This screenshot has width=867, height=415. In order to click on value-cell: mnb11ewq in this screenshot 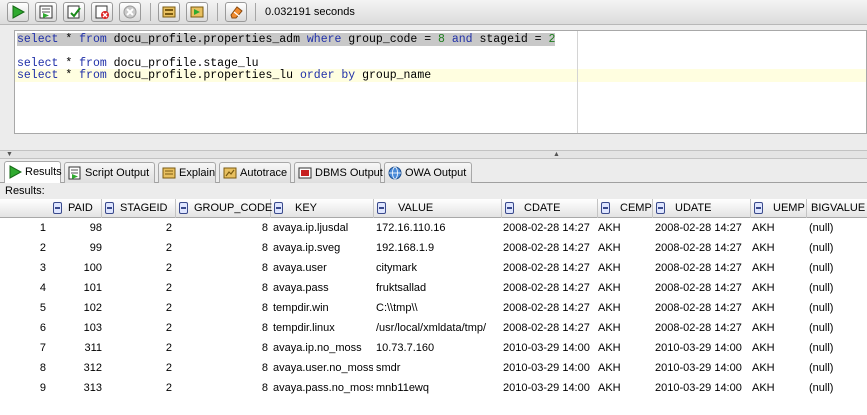, I will do `click(438, 388)`.